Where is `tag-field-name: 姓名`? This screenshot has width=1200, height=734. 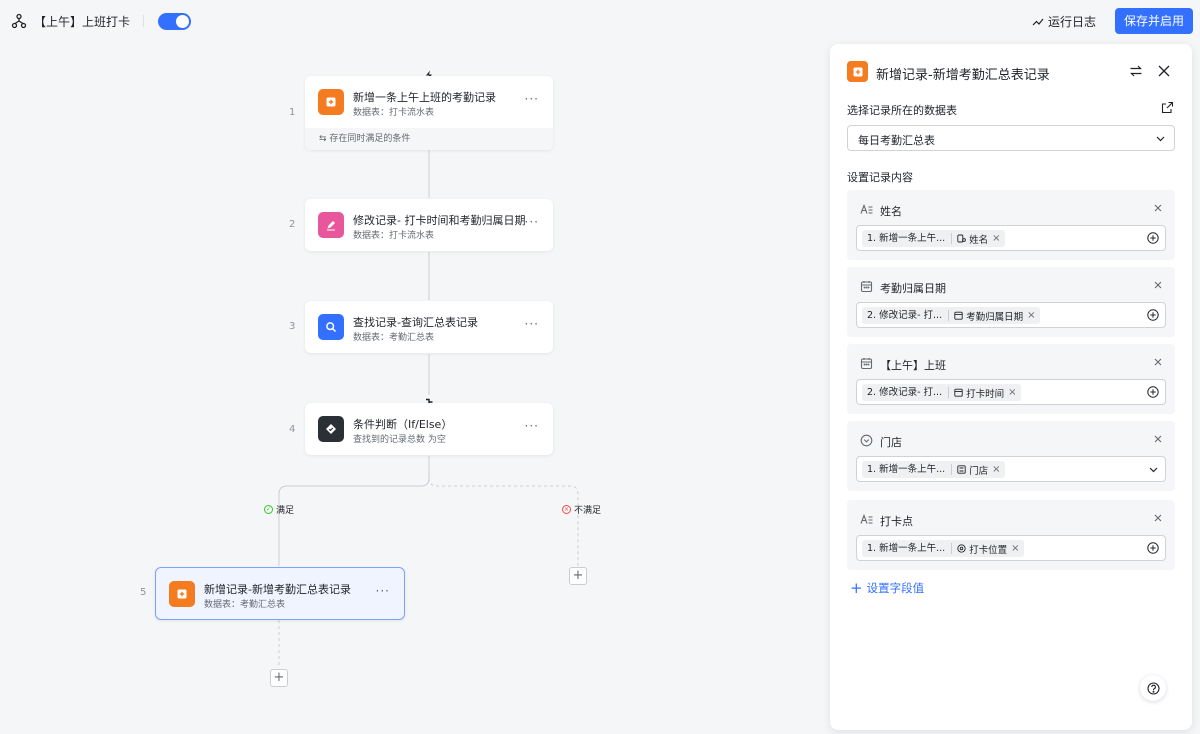 tag-field-name: 姓名 is located at coordinates (979, 240).